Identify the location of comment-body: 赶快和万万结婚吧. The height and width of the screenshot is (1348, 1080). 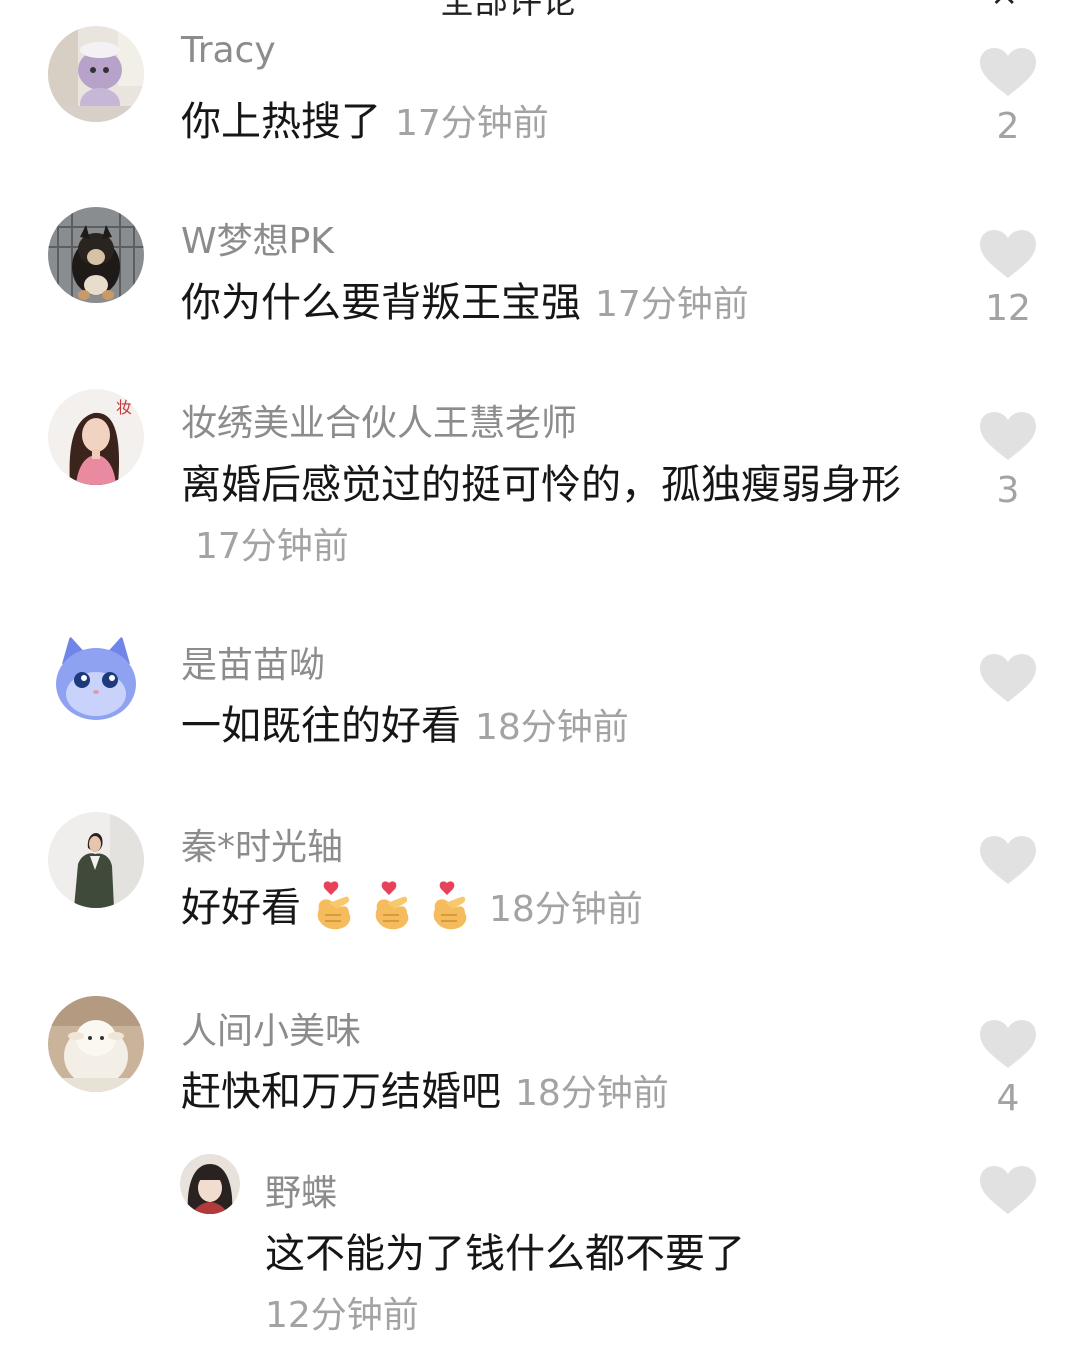
(341, 1092).